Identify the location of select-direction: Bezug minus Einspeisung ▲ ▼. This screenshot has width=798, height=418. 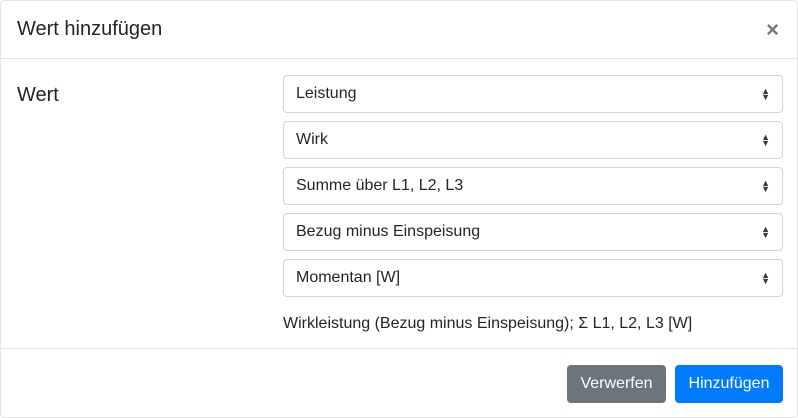
(533, 232).